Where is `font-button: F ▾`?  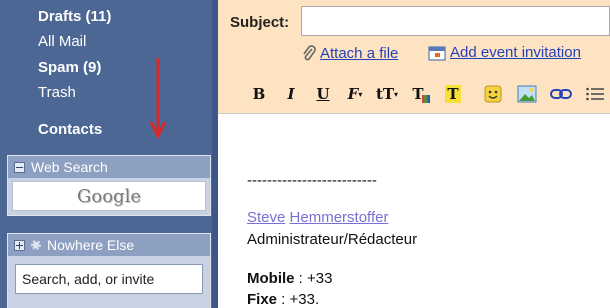
font-button: F ▾ is located at coordinates (355, 94).